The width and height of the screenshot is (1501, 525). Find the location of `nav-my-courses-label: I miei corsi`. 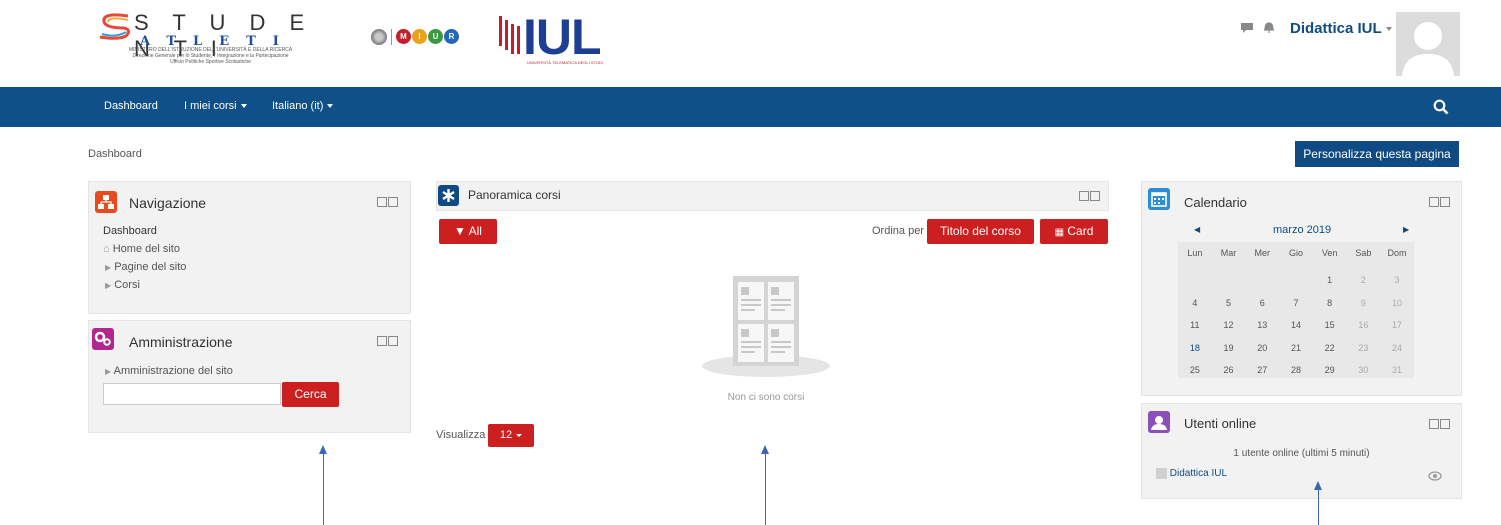

nav-my-courses-label: I miei corsi is located at coordinates (210, 106).